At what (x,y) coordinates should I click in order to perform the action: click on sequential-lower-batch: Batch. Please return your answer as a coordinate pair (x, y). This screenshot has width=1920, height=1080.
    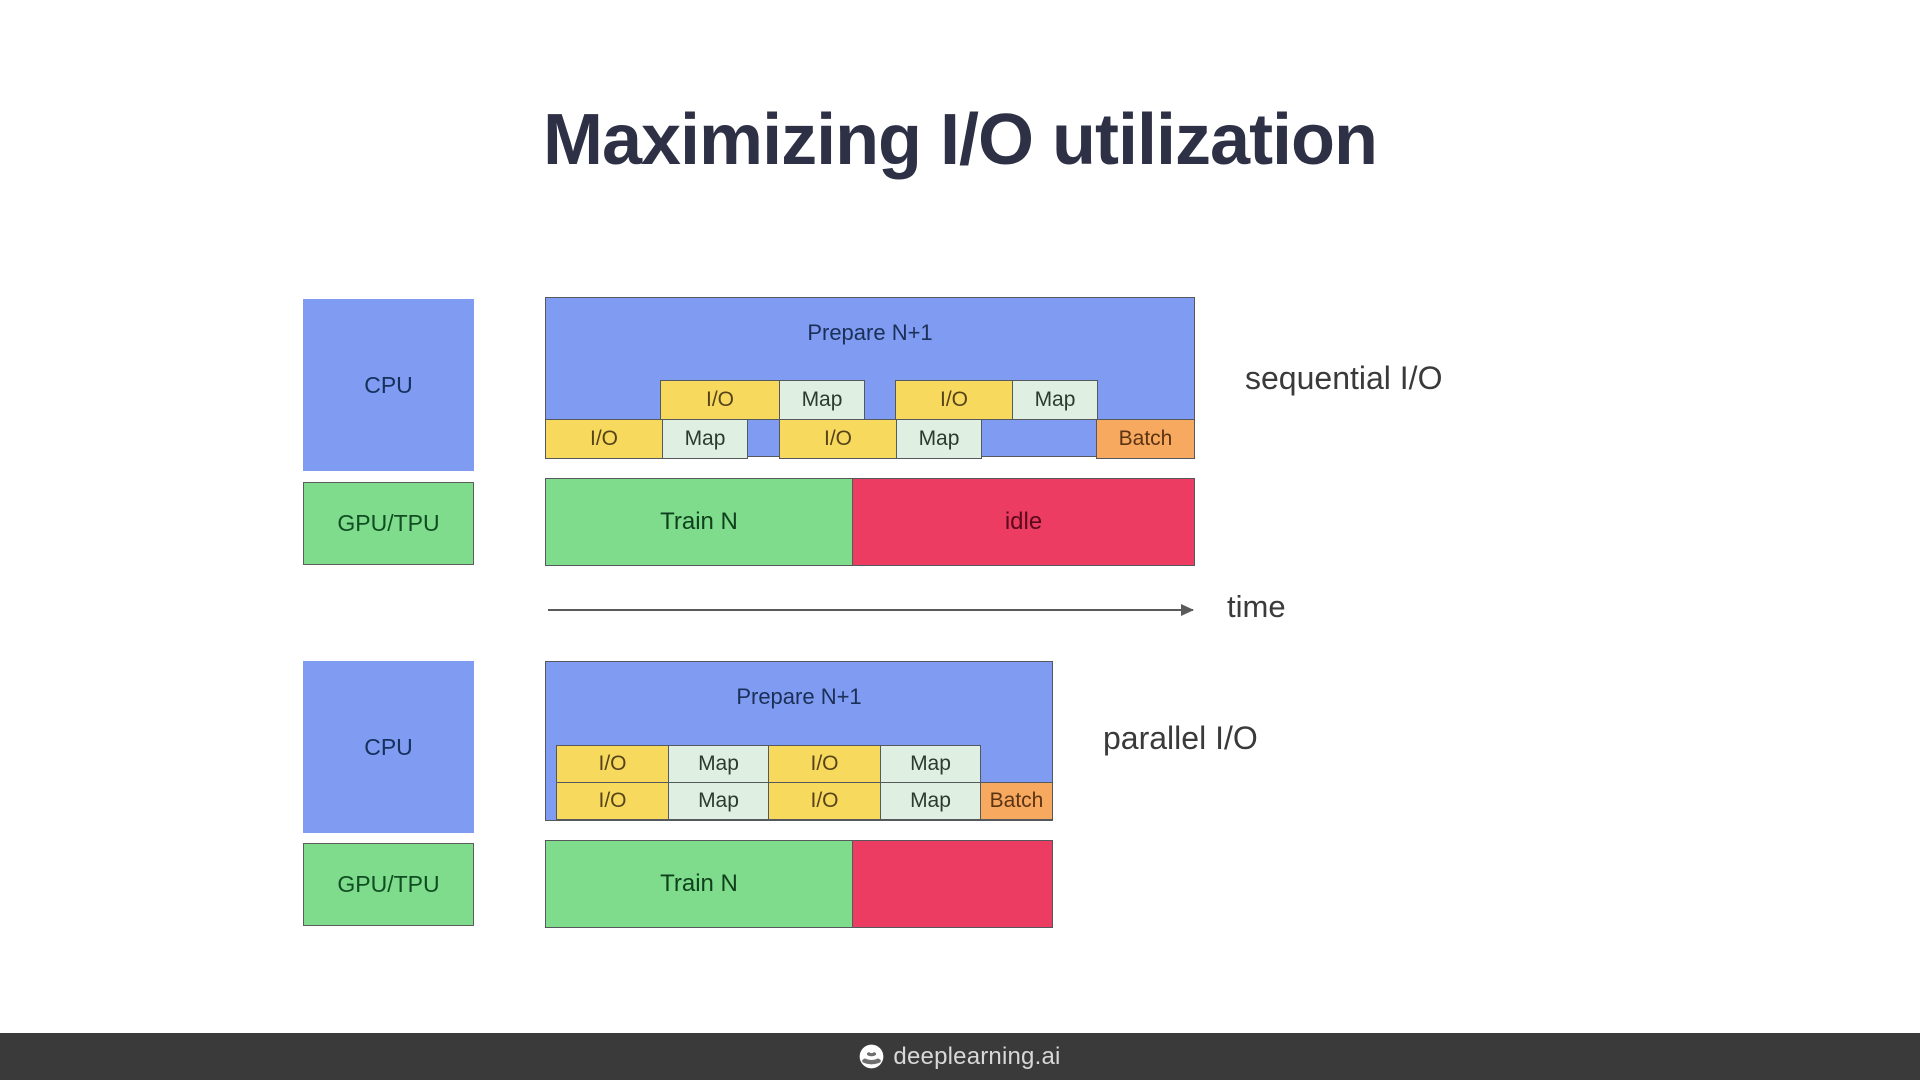
    Looking at the image, I should click on (1145, 439).